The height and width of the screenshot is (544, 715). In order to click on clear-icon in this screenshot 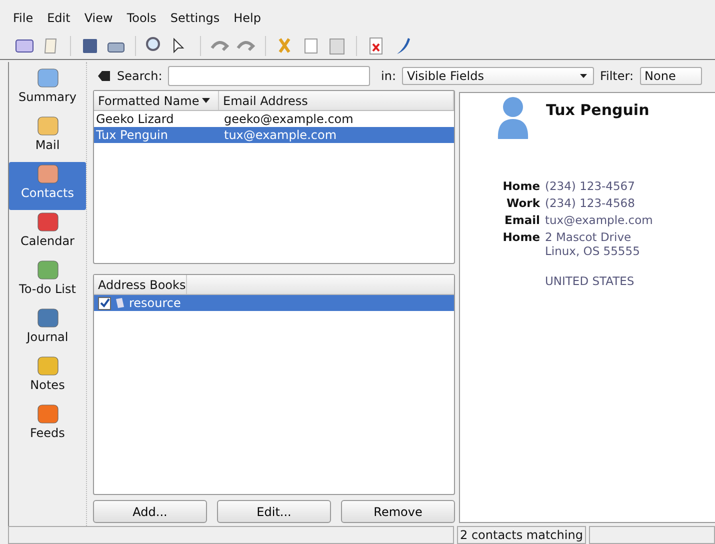, I will do `click(104, 76)`.